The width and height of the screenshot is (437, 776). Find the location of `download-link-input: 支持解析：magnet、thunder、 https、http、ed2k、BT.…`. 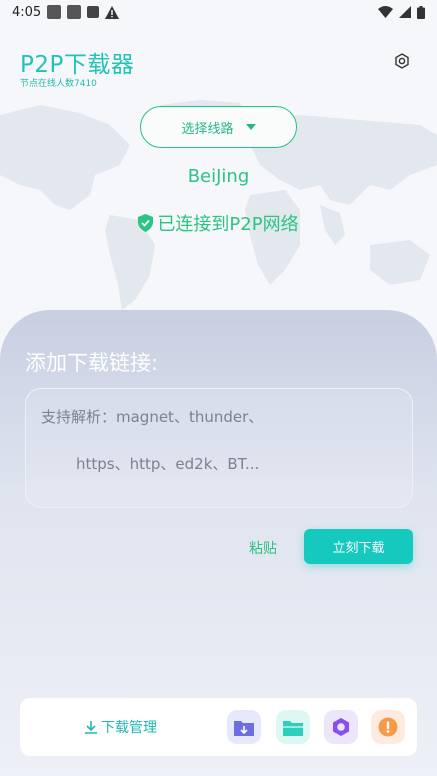

download-link-input: 支持解析：magnet、thunder、 https、http、ed2k、BT.… is located at coordinates (219, 448).